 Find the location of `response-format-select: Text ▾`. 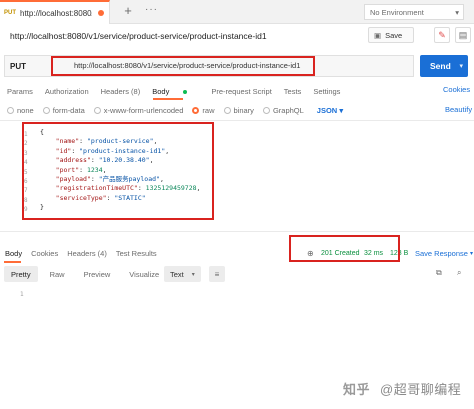

response-format-select: Text ▾ is located at coordinates (182, 274).